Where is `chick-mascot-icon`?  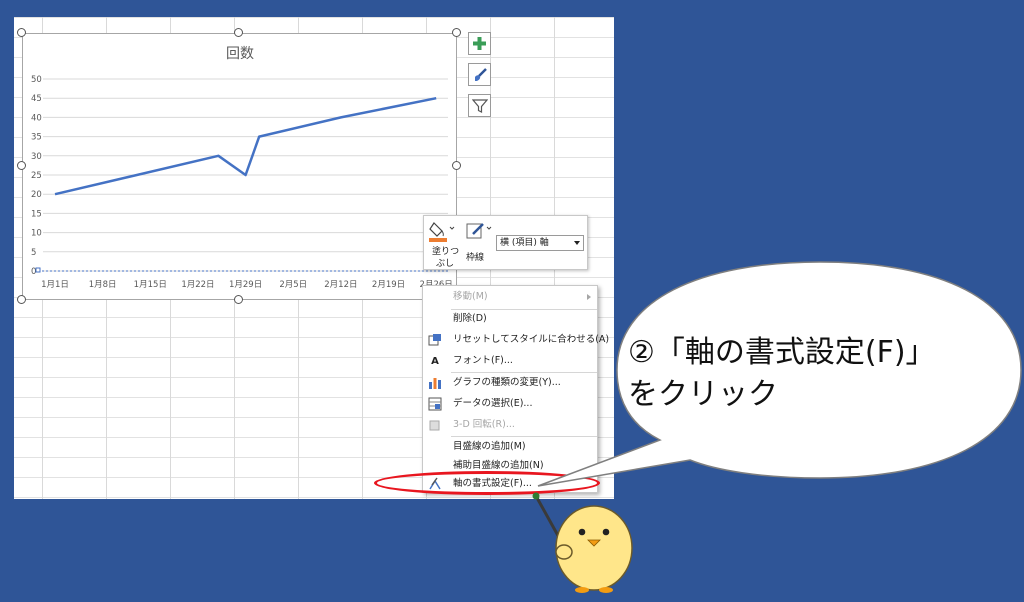 chick-mascot-icon is located at coordinates (582, 542).